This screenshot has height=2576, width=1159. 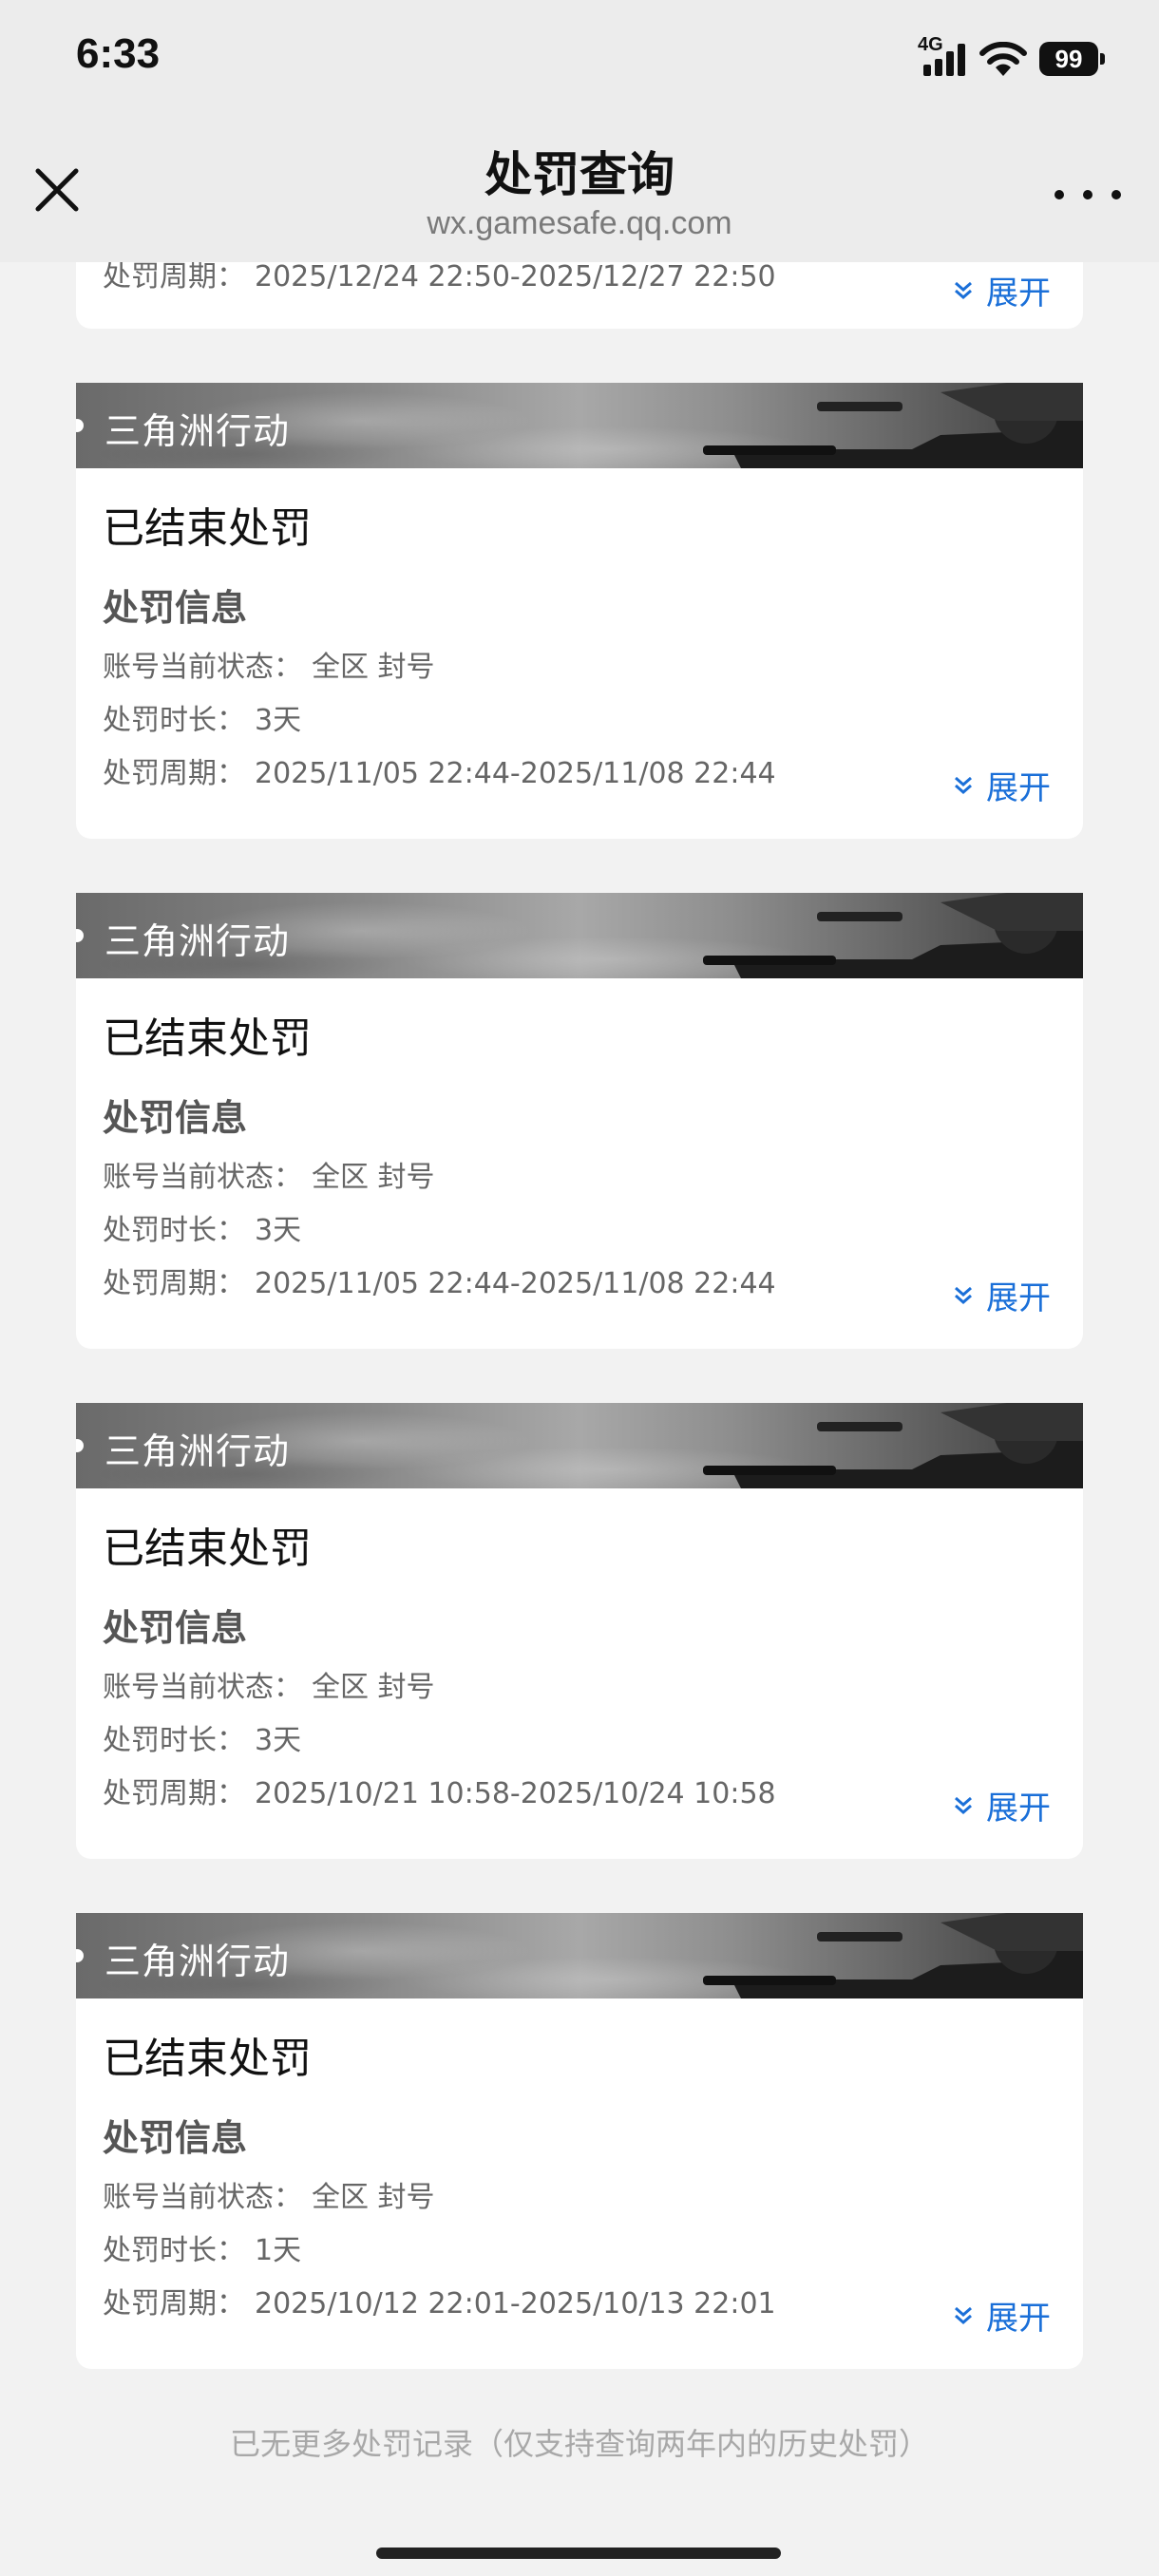 What do you see at coordinates (579, 223) in the screenshot?
I see `page-url: wx.gamesafe.qq.com` at bounding box center [579, 223].